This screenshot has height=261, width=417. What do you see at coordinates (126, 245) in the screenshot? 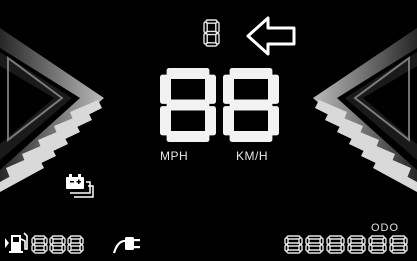
I see `charging-plug-icon` at bounding box center [126, 245].